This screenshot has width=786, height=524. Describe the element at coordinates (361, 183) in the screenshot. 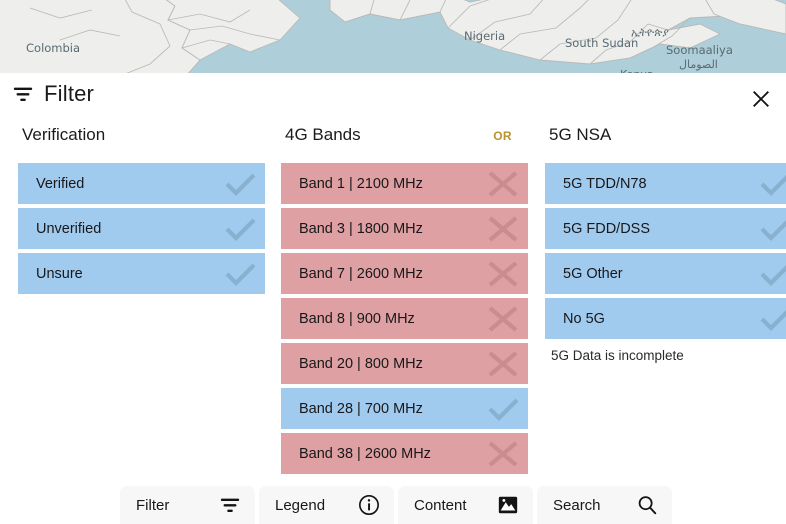

I see `option-label: Band 1 | 2100 MHz` at that location.